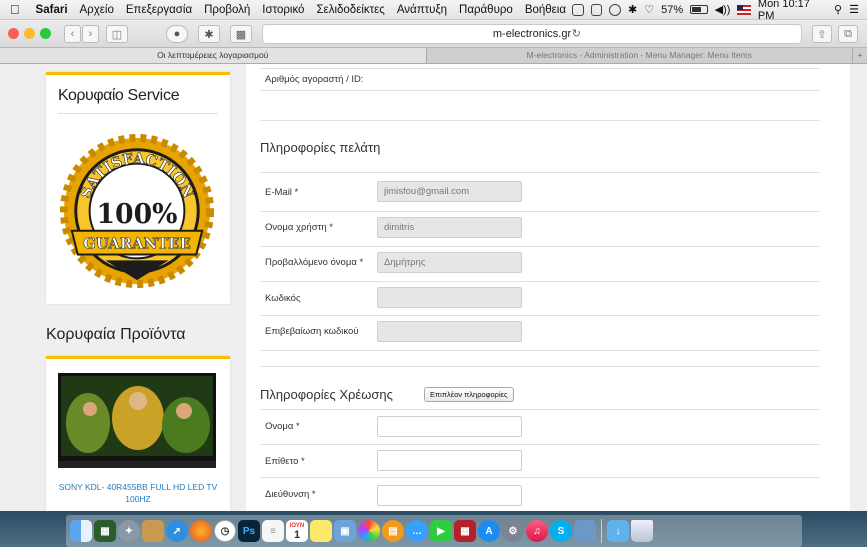 Image resolution: width=867 pixels, height=547 pixels. What do you see at coordinates (449, 227) in the screenshot?
I see `username-field: dimitris` at bounding box center [449, 227].